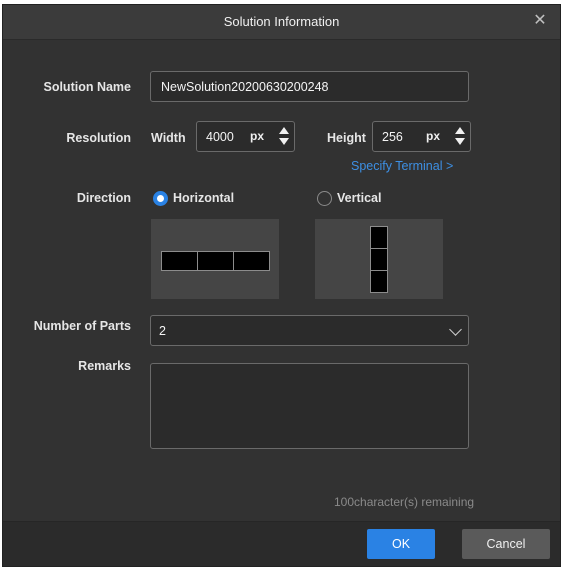 This screenshot has height=569, width=565. I want to click on number-of-parts-value: 2, so click(162, 331).